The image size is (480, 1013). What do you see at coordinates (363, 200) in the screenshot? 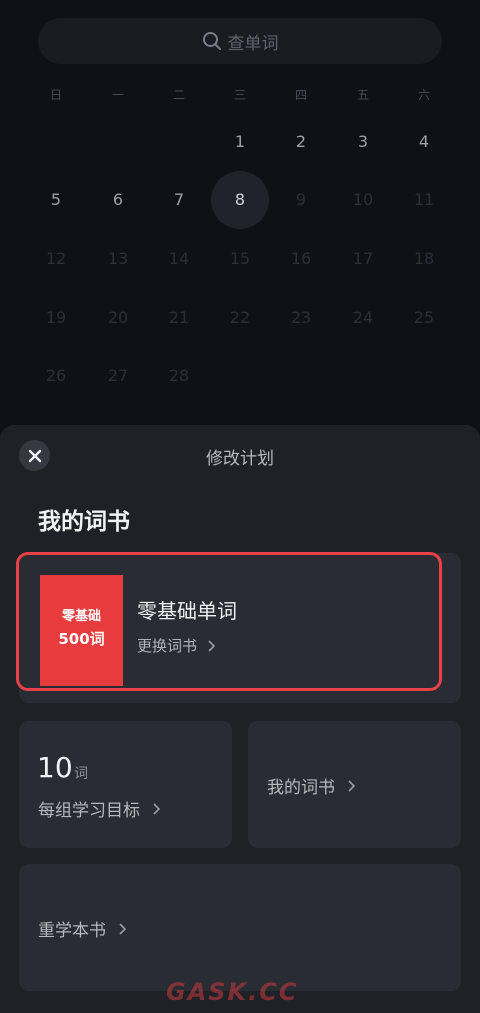
I see `calendar-day: 10` at bounding box center [363, 200].